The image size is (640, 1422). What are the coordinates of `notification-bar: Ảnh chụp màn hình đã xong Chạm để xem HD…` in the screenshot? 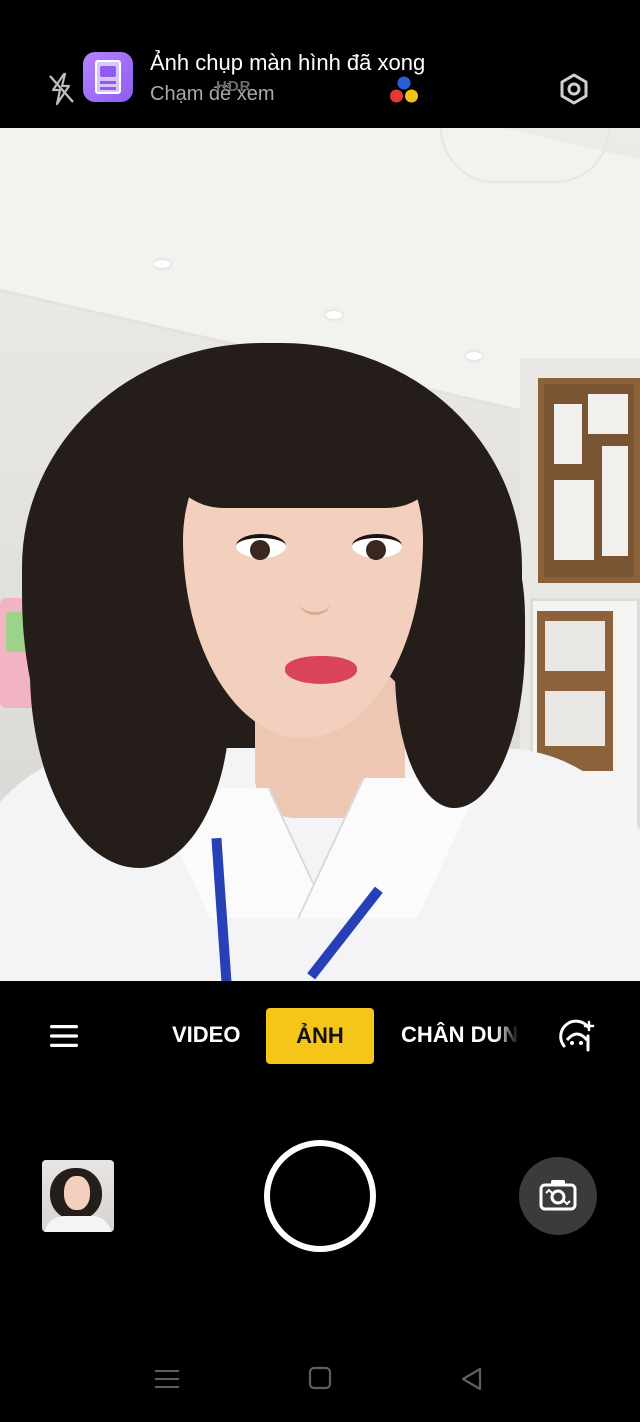 It's located at (320, 64).